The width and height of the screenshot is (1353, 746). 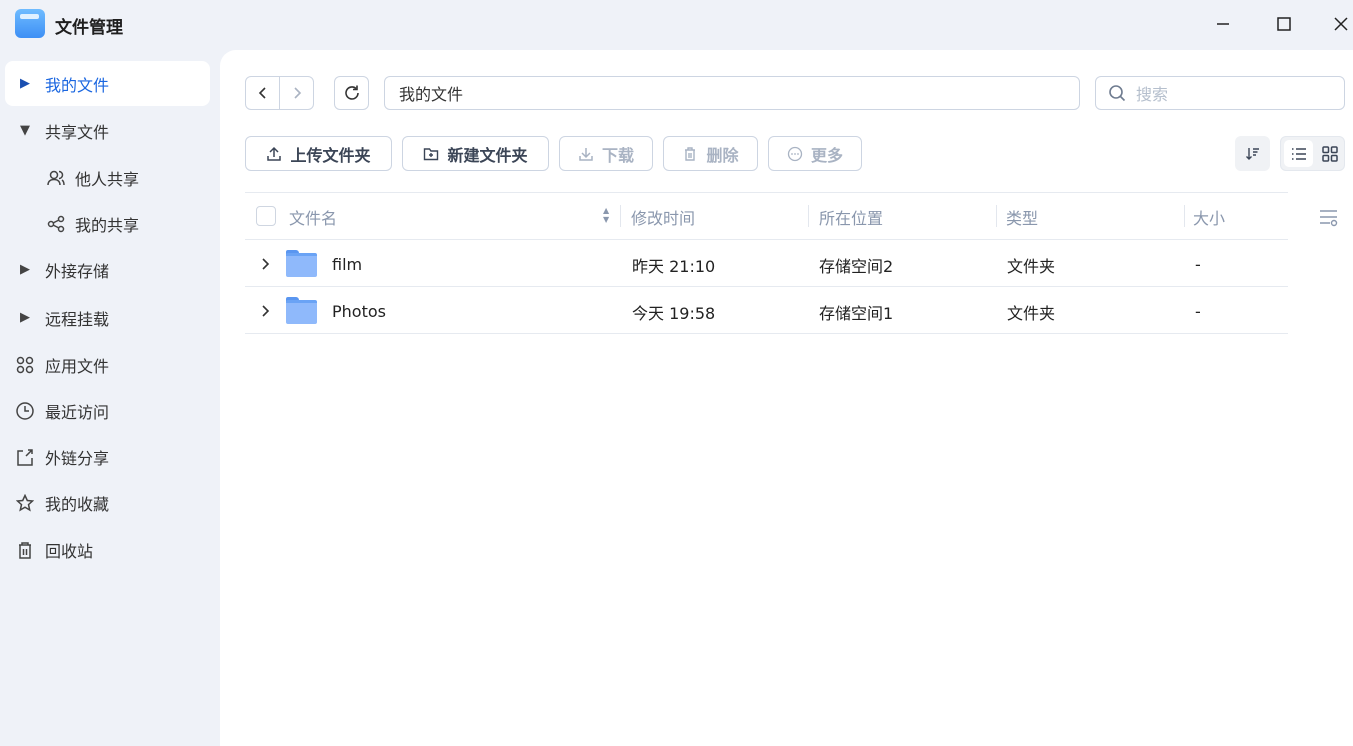 I want to click on grid-icon, so click(x=1329, y=153).